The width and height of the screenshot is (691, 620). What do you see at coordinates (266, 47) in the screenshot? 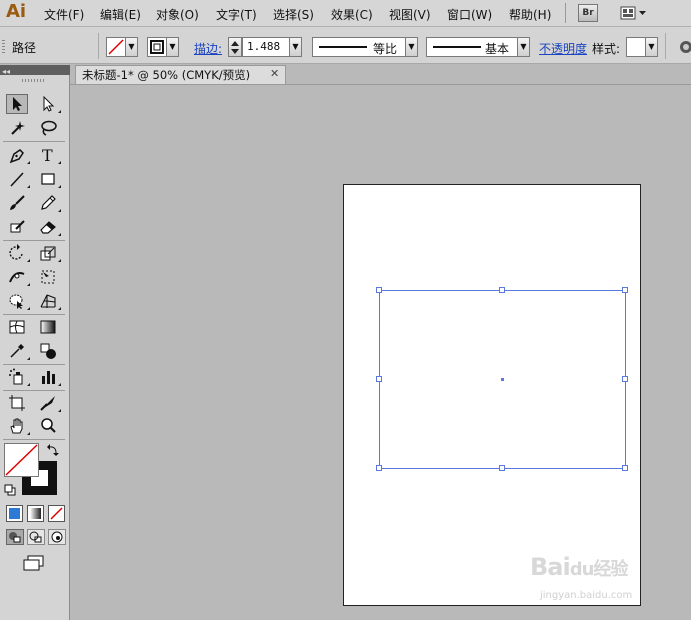
I see `stroke-weight-input: 1.488` at bounding box center [266, 47].